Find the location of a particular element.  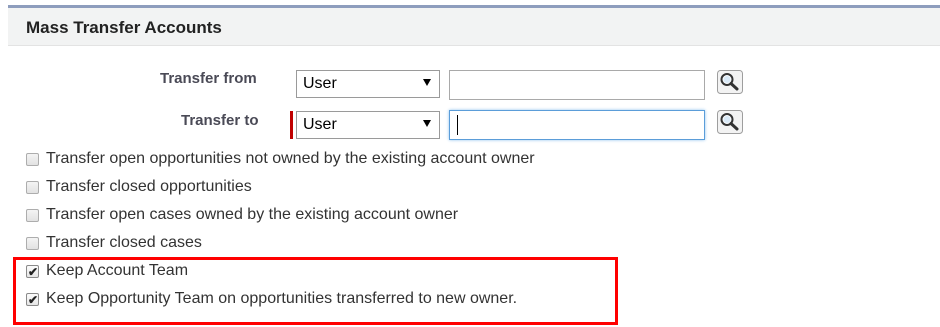

transfer-from-input is located at coordinates (577, 85).